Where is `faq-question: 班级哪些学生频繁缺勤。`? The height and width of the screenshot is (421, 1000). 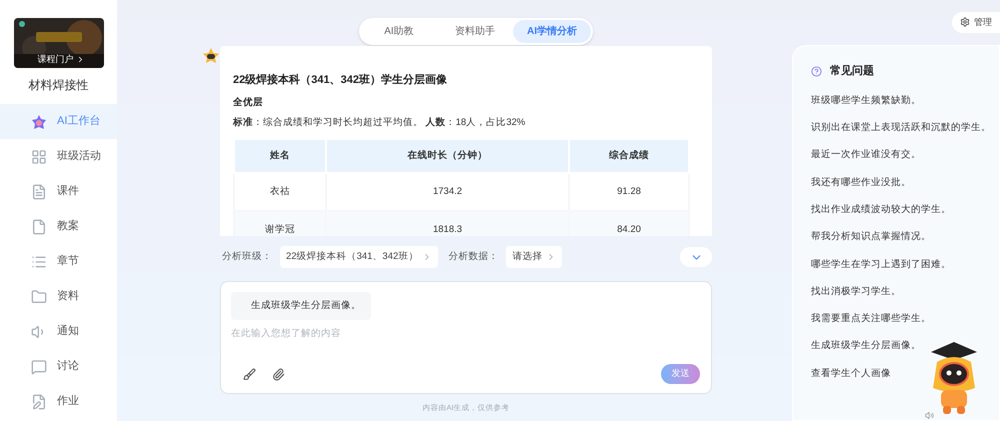
faq-question: 班级哪些学生频繁缺勤。 is located at coordinates (905, 101).